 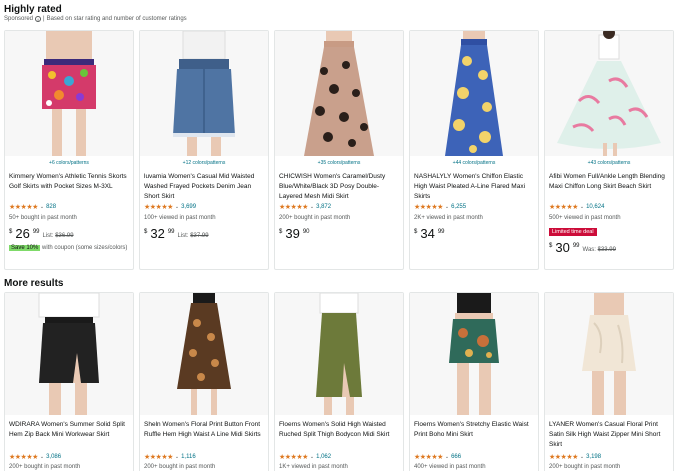 What do you see at coordinates (199, 236) in the screenshot?
I see `list-price: $37.99` at bounding box center [199, 236].